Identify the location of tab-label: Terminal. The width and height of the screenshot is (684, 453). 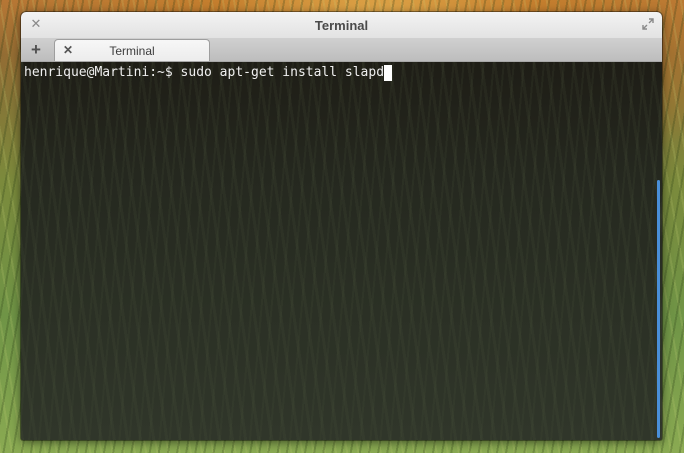
(132, 51).